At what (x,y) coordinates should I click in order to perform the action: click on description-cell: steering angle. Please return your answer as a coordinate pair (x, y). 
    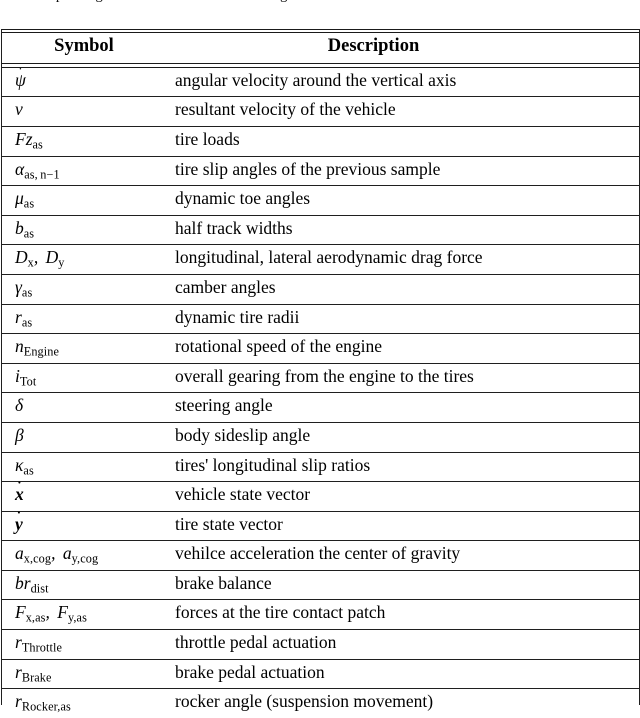
    Looking at the image, I should click on (402, 407).